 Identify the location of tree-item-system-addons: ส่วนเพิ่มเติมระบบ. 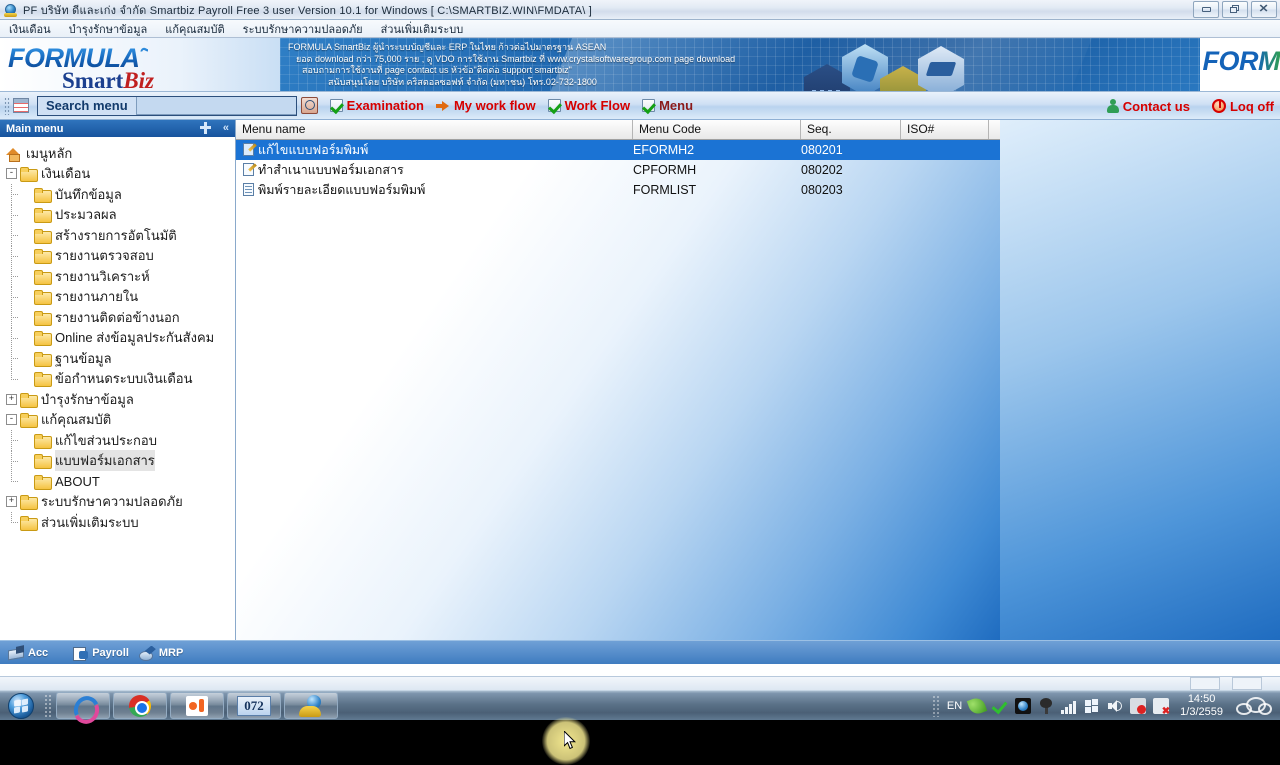
(119, 522).